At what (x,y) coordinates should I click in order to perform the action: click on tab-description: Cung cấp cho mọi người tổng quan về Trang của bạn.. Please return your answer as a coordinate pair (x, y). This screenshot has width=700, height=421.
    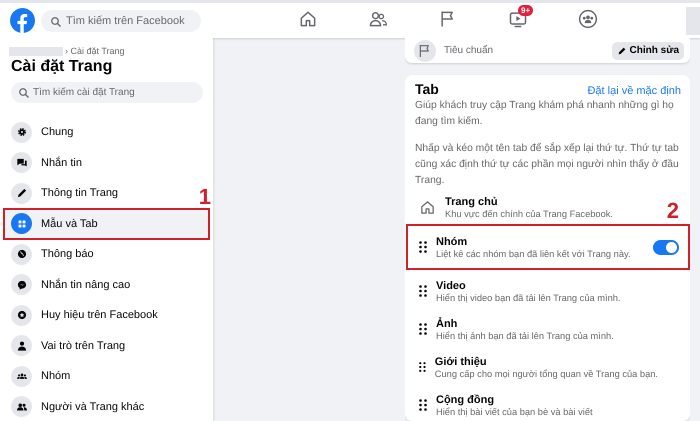
    Looking at the image, I should click on (546, 373).